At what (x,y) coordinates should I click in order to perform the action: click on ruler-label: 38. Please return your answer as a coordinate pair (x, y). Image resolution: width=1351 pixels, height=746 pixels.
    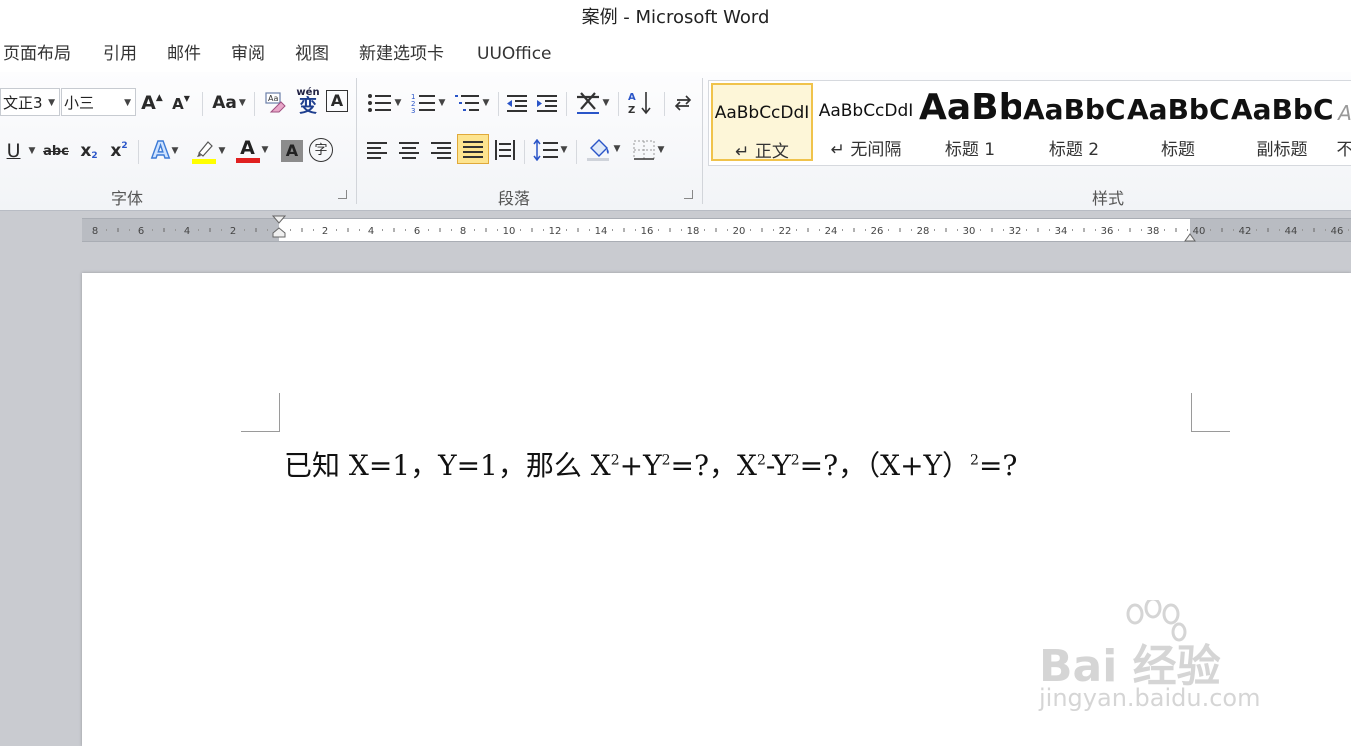
    Looking at the image, I should click on (1153, 231).